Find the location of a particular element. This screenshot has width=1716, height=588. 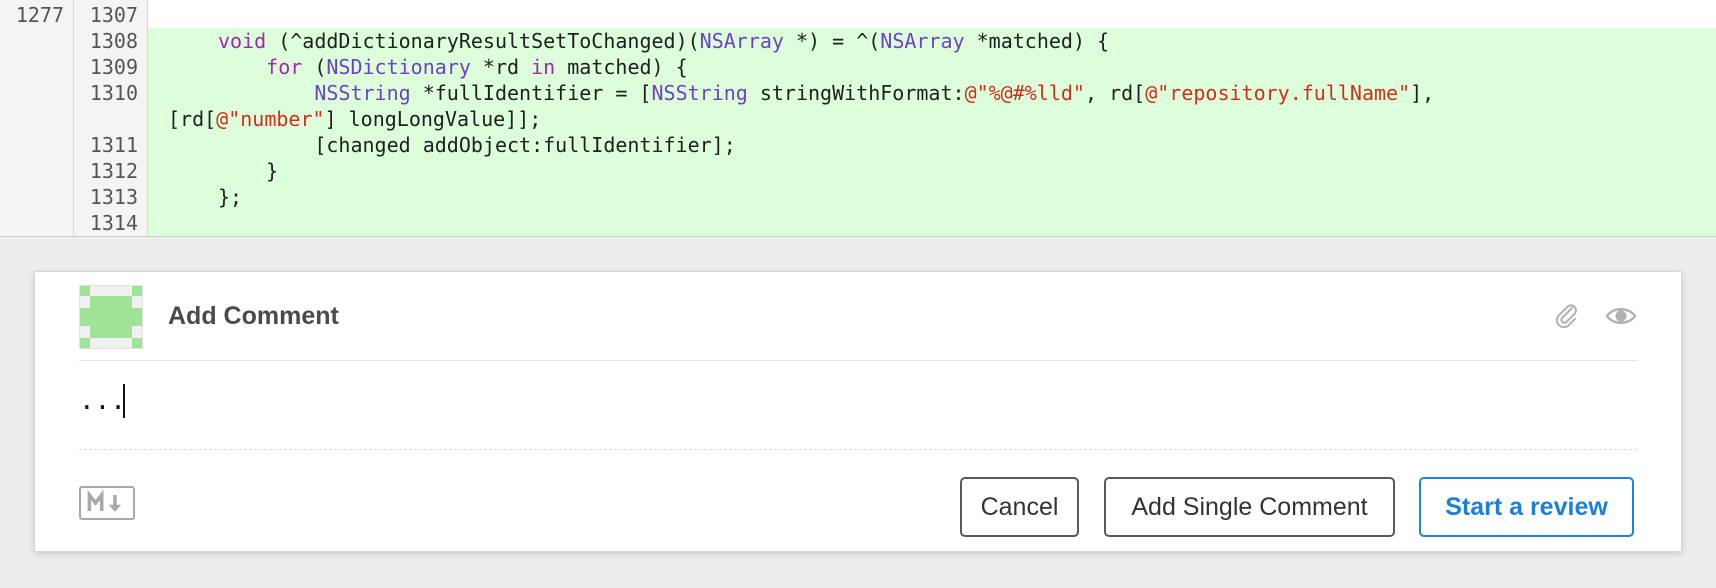

code-text: } is located at coordinates (248, 171).